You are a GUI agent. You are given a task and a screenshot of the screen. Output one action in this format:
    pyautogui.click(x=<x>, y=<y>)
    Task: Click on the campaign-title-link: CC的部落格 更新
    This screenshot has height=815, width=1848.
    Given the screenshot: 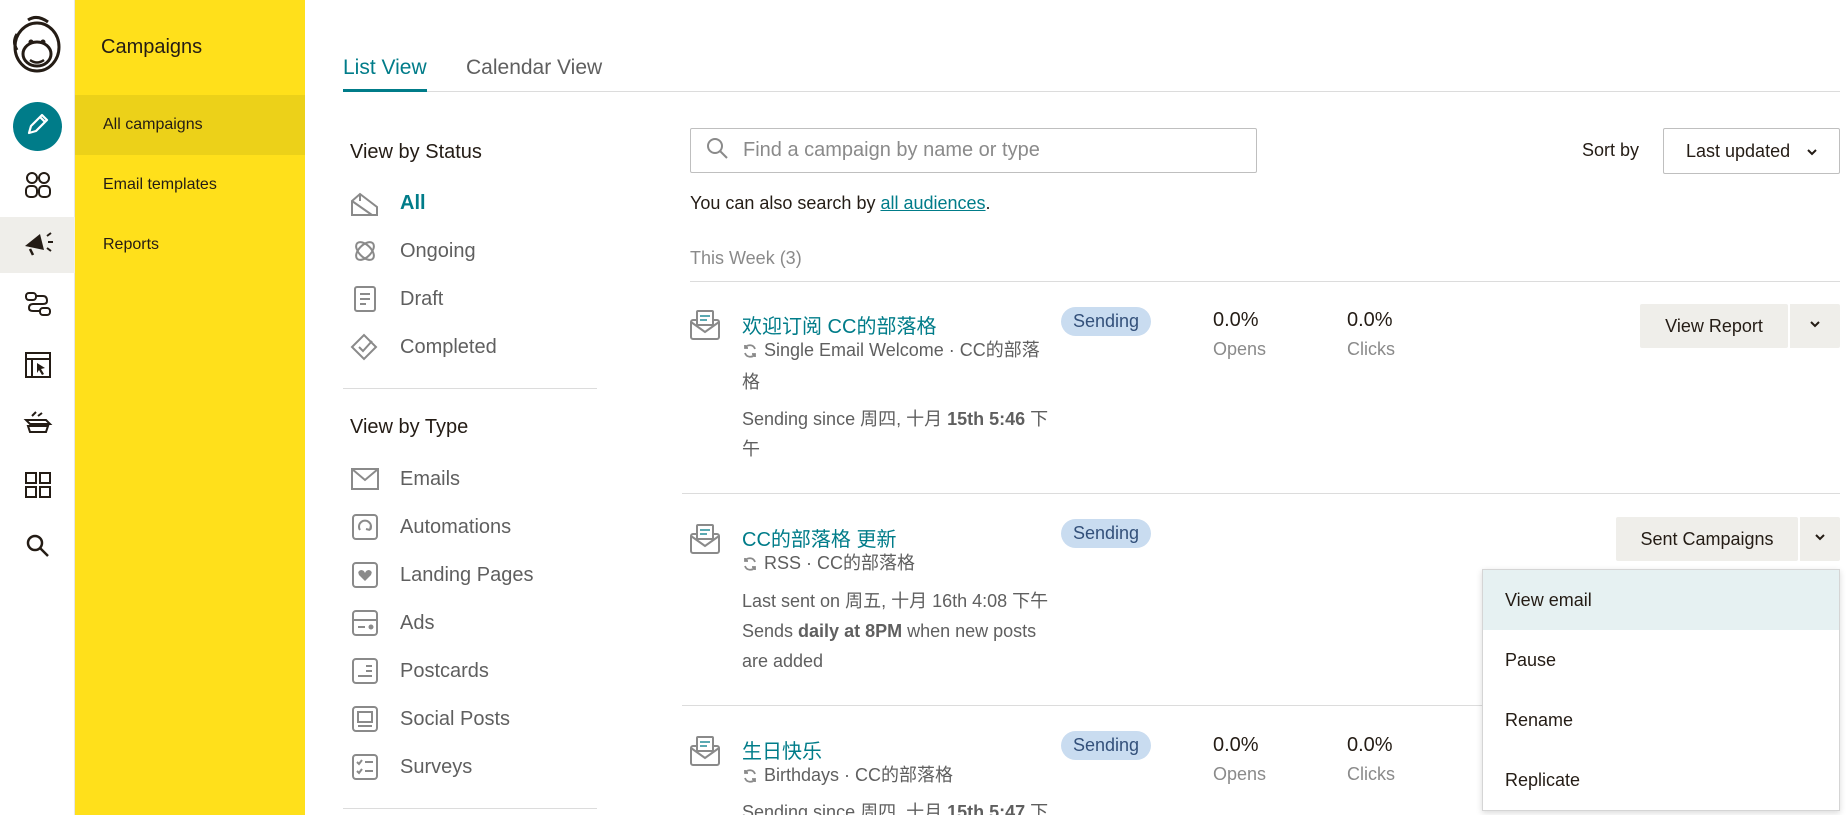 What is the action you would take?
    pyautogui.click(x=819, y=537)
    